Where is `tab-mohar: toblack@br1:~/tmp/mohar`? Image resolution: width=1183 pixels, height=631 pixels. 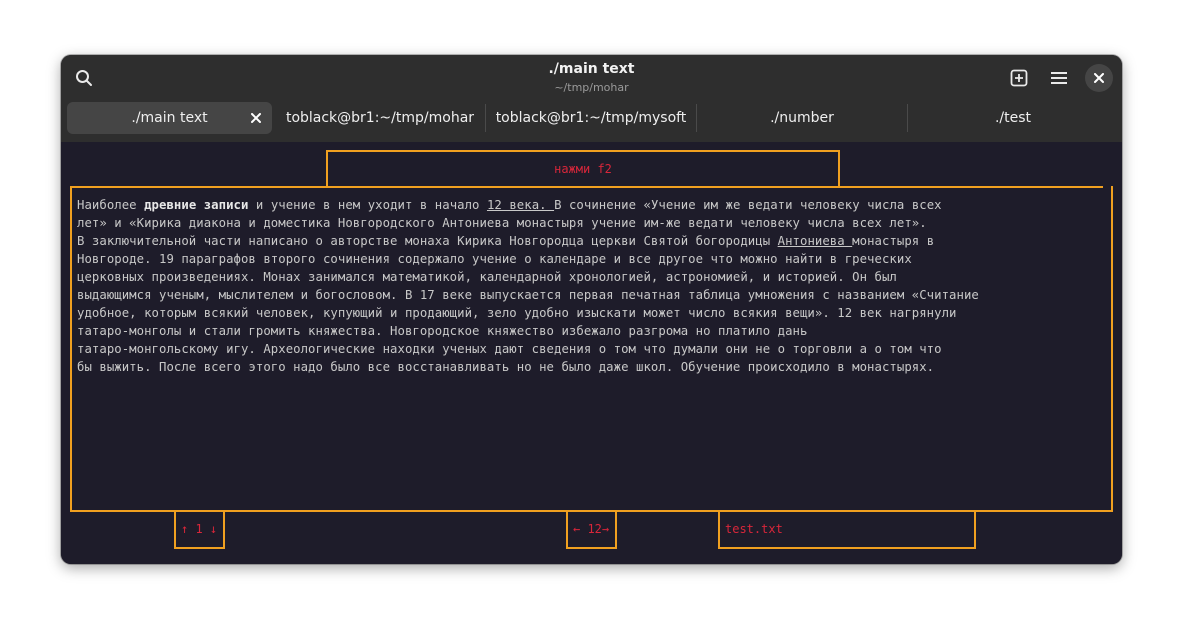 tab-mohar: toblack@br1:~/tmp/mohar is located at coordinates (380, 118).